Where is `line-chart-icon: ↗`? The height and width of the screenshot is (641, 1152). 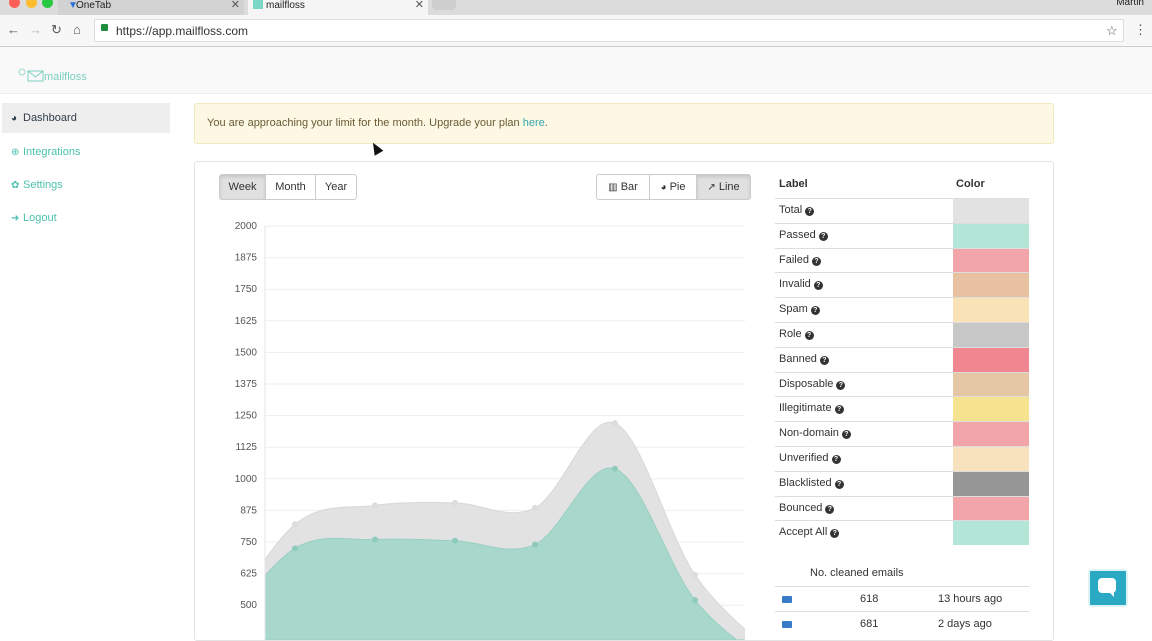 line-chart-icon: ↗ is located at coordinates (711, 187).